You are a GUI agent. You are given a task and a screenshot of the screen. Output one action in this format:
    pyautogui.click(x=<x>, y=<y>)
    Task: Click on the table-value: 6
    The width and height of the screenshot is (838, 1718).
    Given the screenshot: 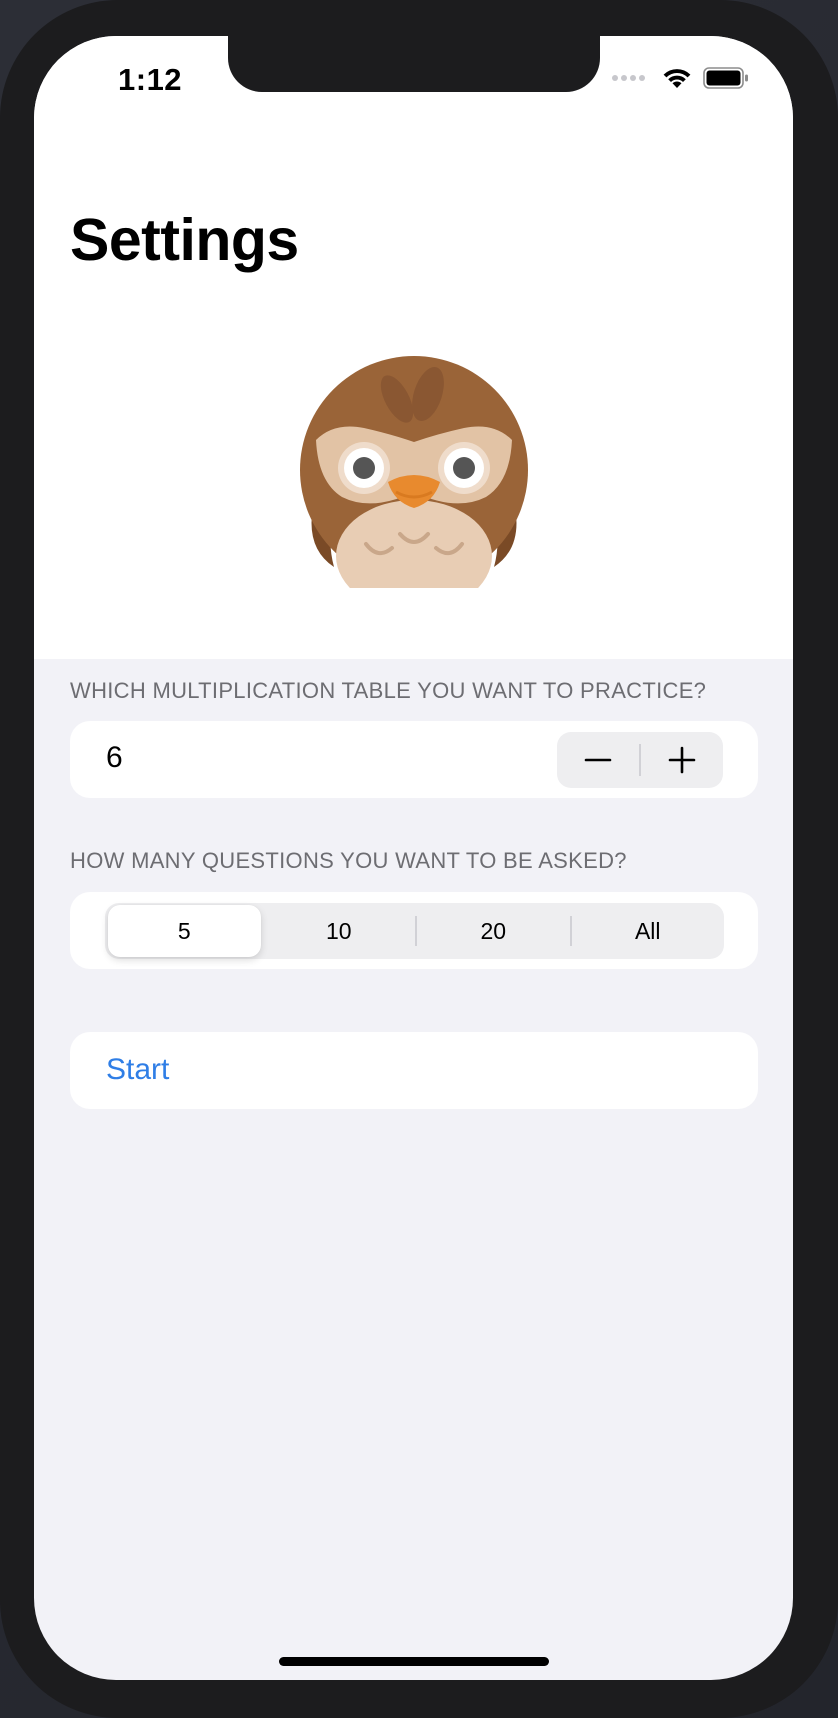 What is the action you would take?
    pyautogui.click(x=114, y=757)
    